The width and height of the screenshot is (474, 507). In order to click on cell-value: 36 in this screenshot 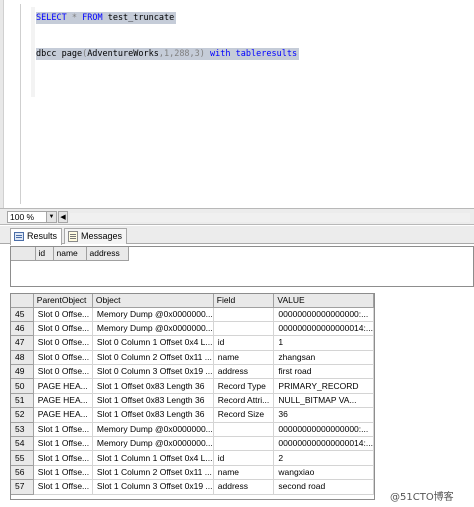, I will do `click(323, 415)`.